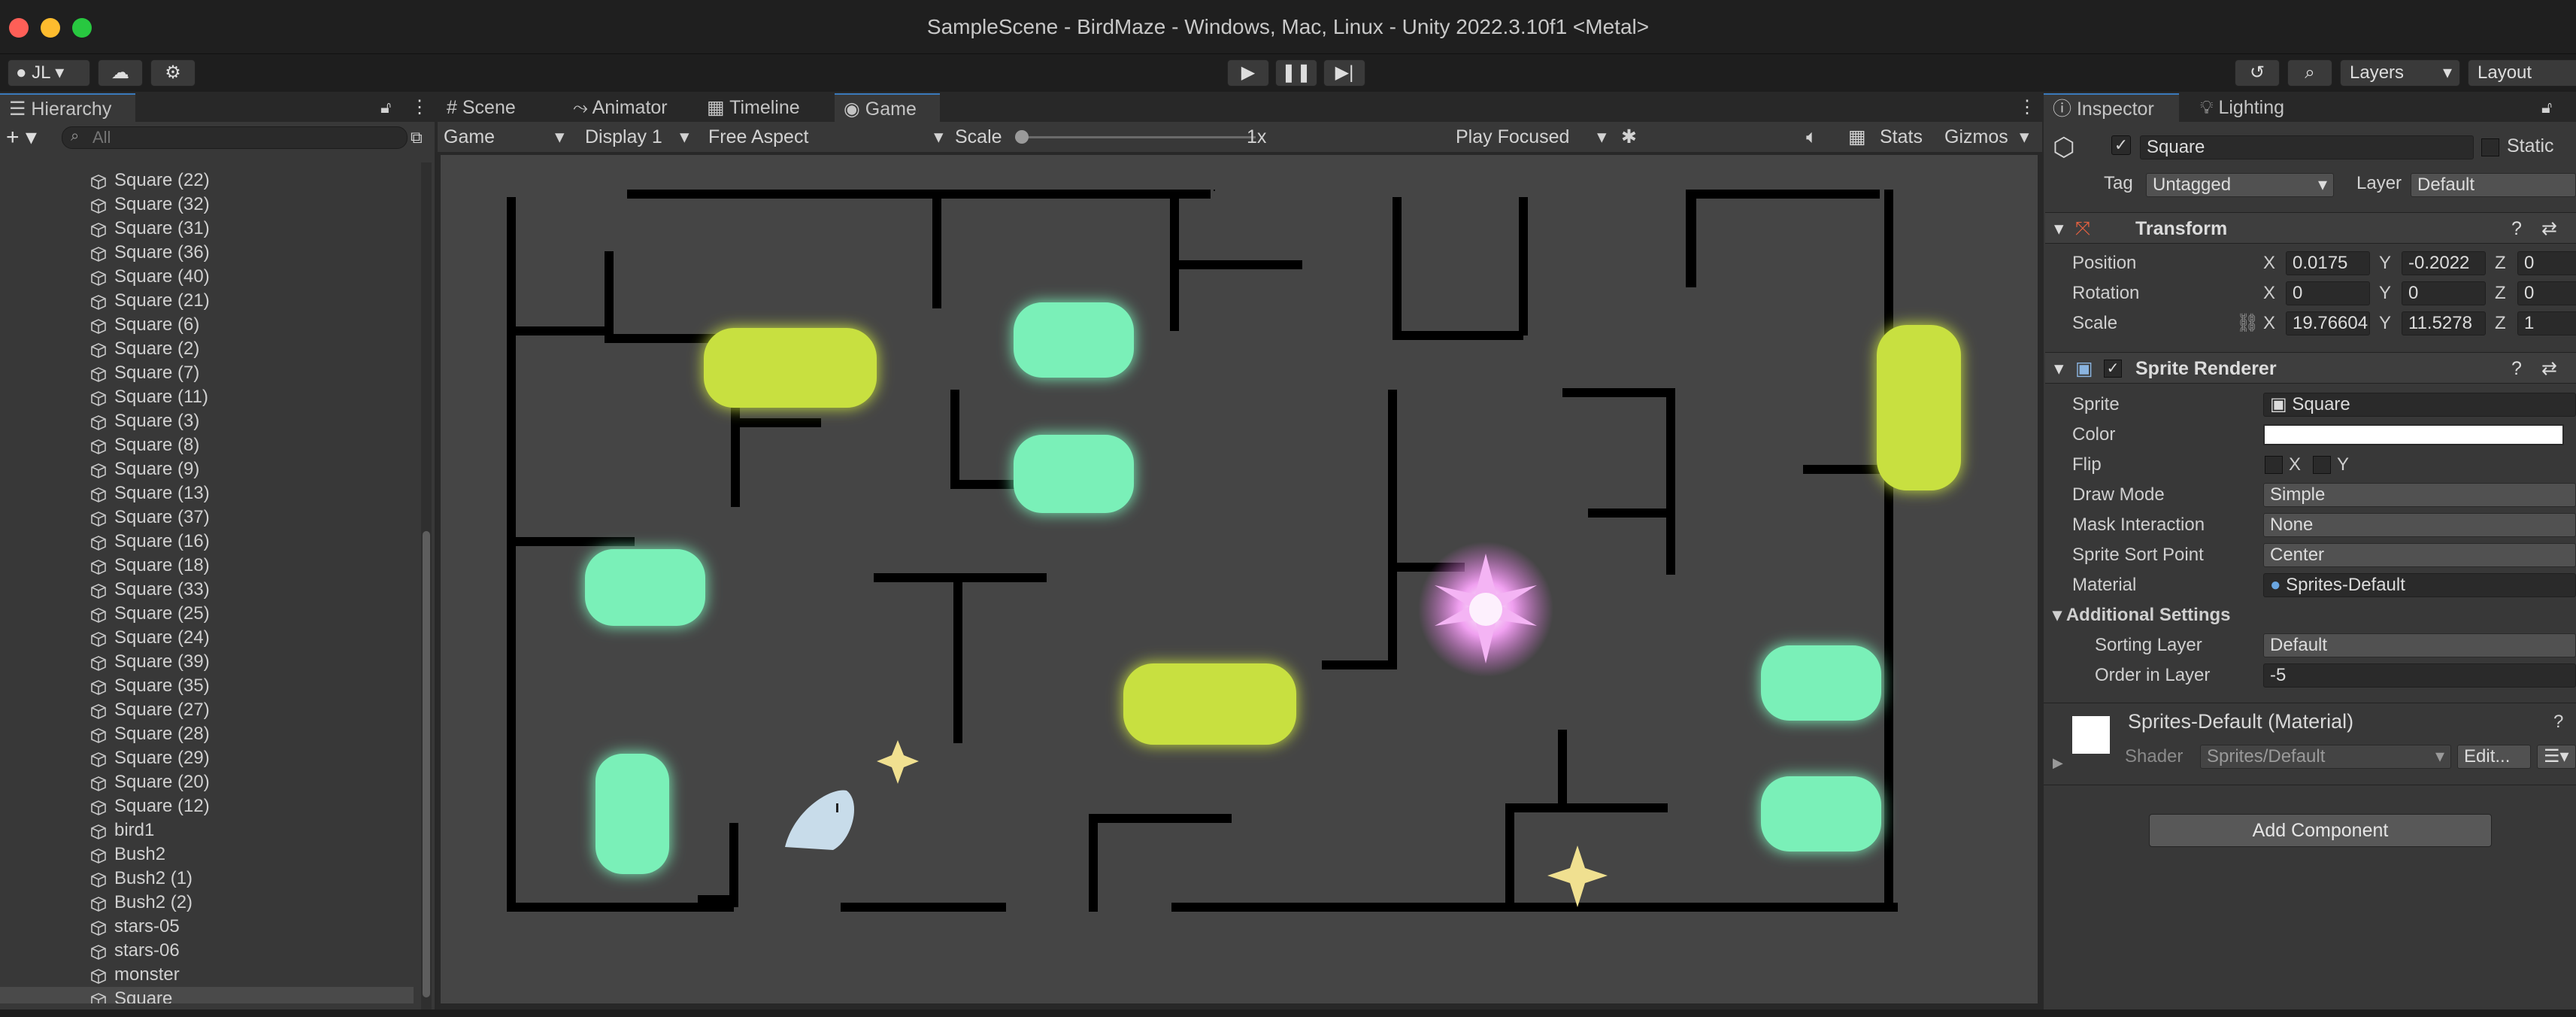 Image resolution: width=2576 pixels, height=1017 pixels. Describe the element at coordinates (207, 995) in the screenshot. I see `hierarchy-item: Square` at that location.